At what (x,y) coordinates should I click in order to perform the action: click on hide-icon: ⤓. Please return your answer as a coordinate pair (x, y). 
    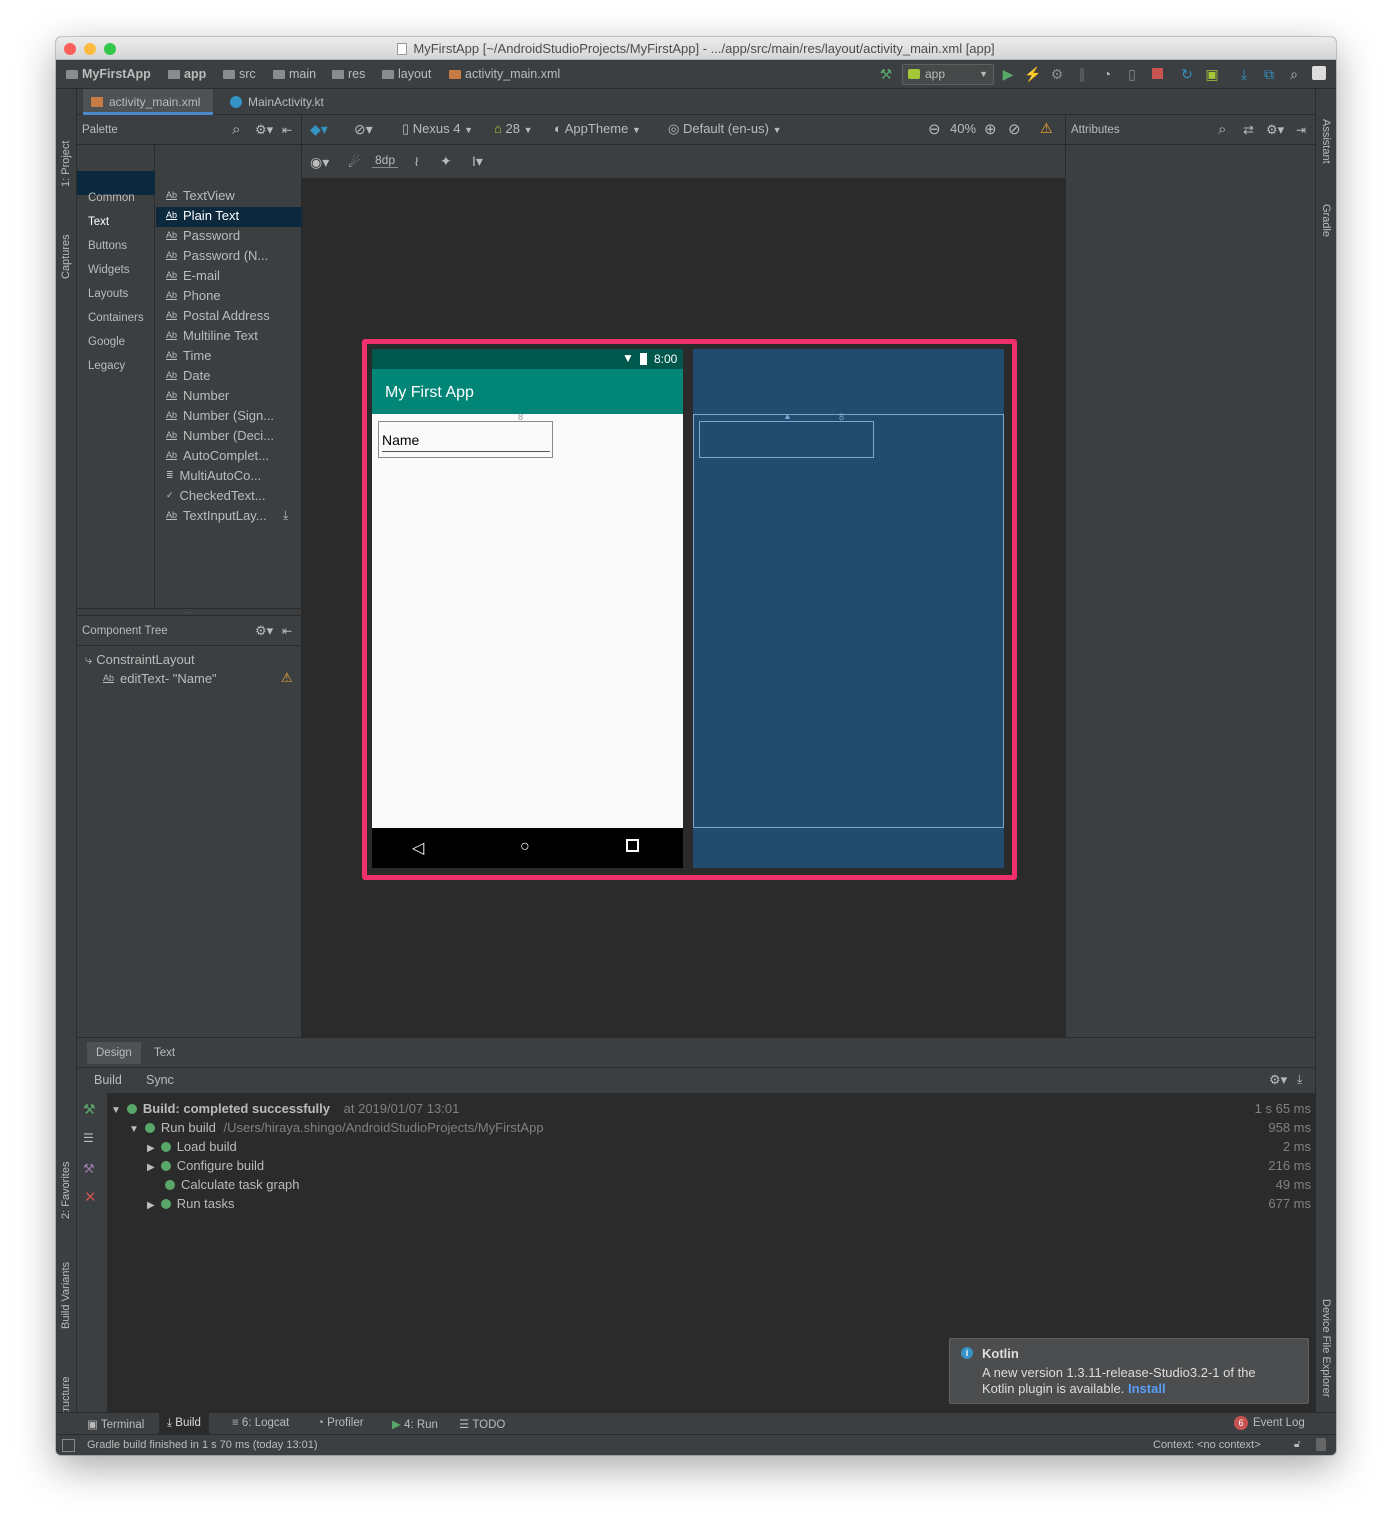
    Looking at the image, I should click on (1299, 1079).